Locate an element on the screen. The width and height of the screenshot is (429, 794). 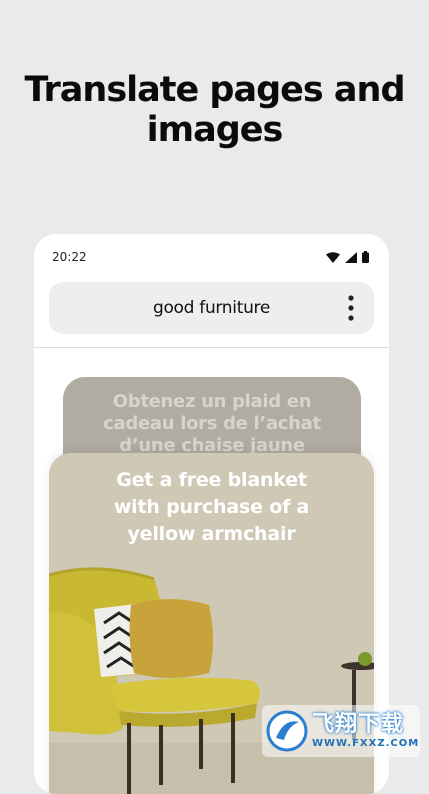
headline-line-1: Translate pages and is located at coordinates (215, 90).